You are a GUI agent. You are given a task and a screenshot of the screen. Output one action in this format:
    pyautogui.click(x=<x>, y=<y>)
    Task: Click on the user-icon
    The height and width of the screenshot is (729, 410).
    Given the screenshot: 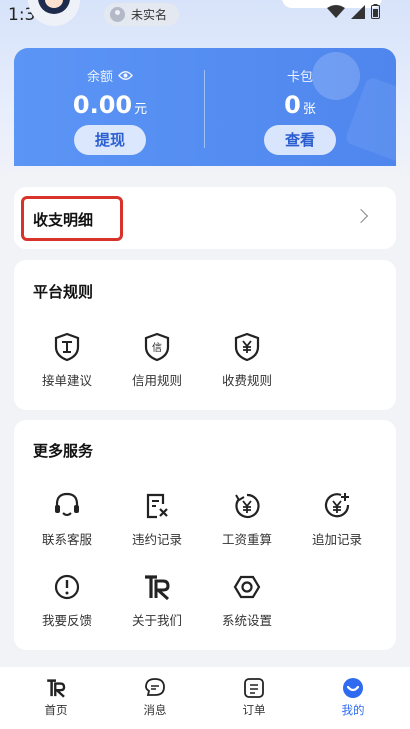 What is the action you would take?
    pyautogui.click(x=117, y=14)
    